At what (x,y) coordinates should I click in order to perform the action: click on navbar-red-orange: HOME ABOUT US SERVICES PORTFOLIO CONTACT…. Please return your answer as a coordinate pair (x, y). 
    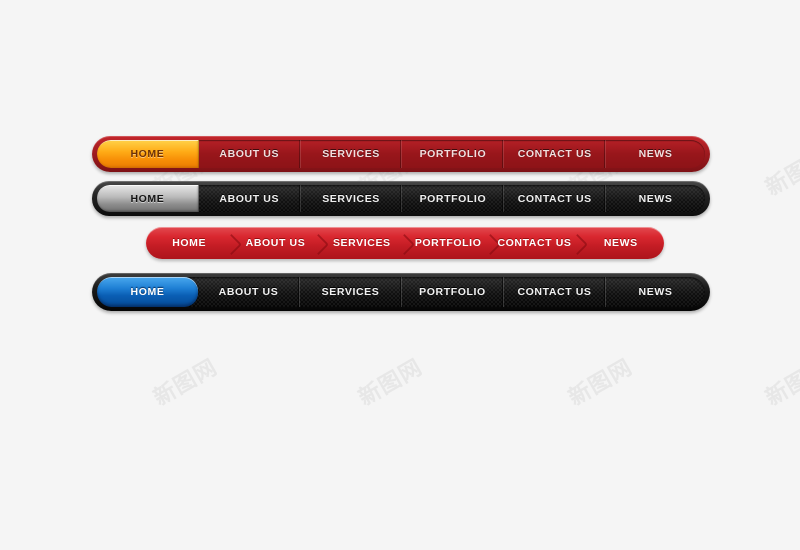
    Looking at the image, I should click on (401, 154).